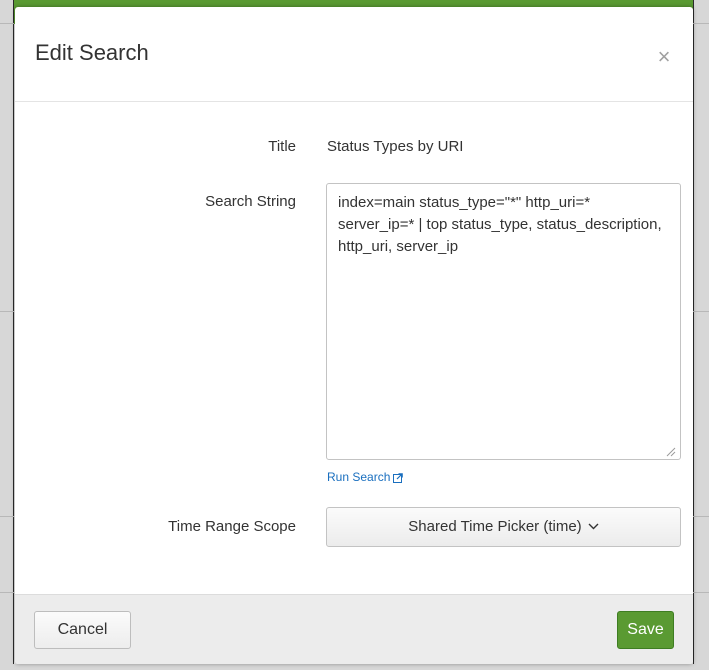  I want to click on time-range-scope-value: Shared Time Picker (time), so click(495, 526).